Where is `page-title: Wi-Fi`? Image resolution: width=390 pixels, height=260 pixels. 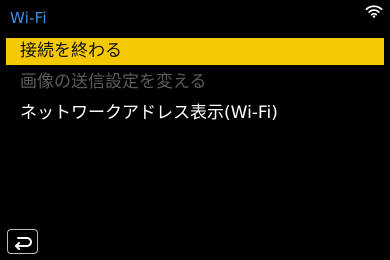
page-title: Wi-Fi is located at coordinates (28, 18).